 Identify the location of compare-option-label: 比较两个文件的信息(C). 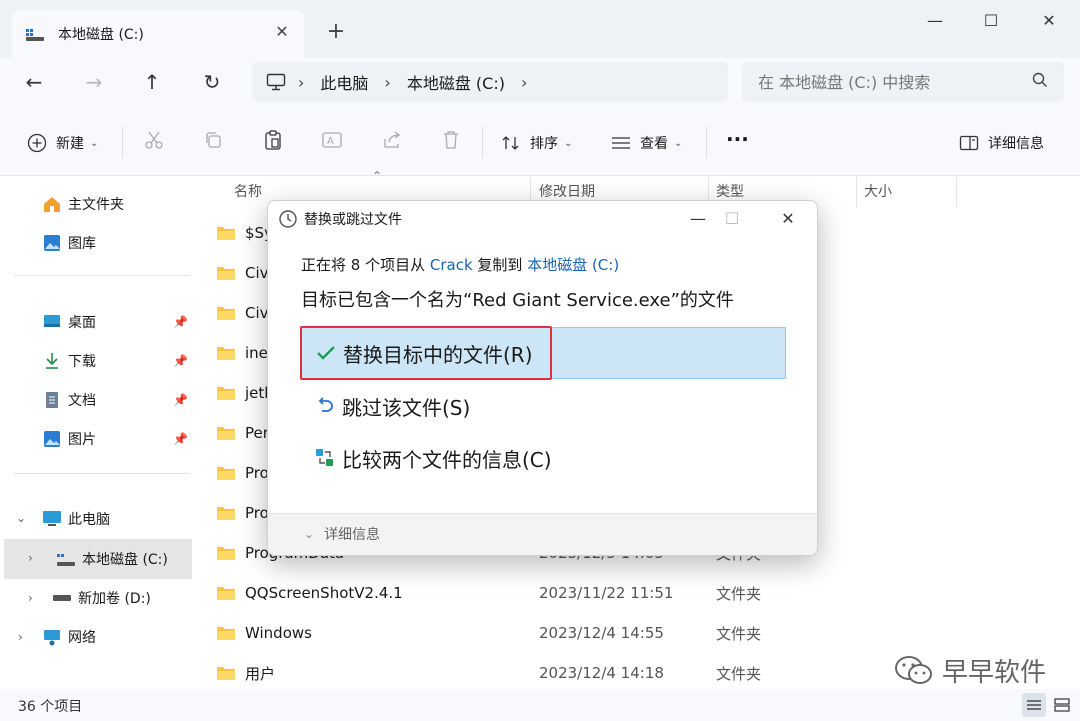
(447, 459).